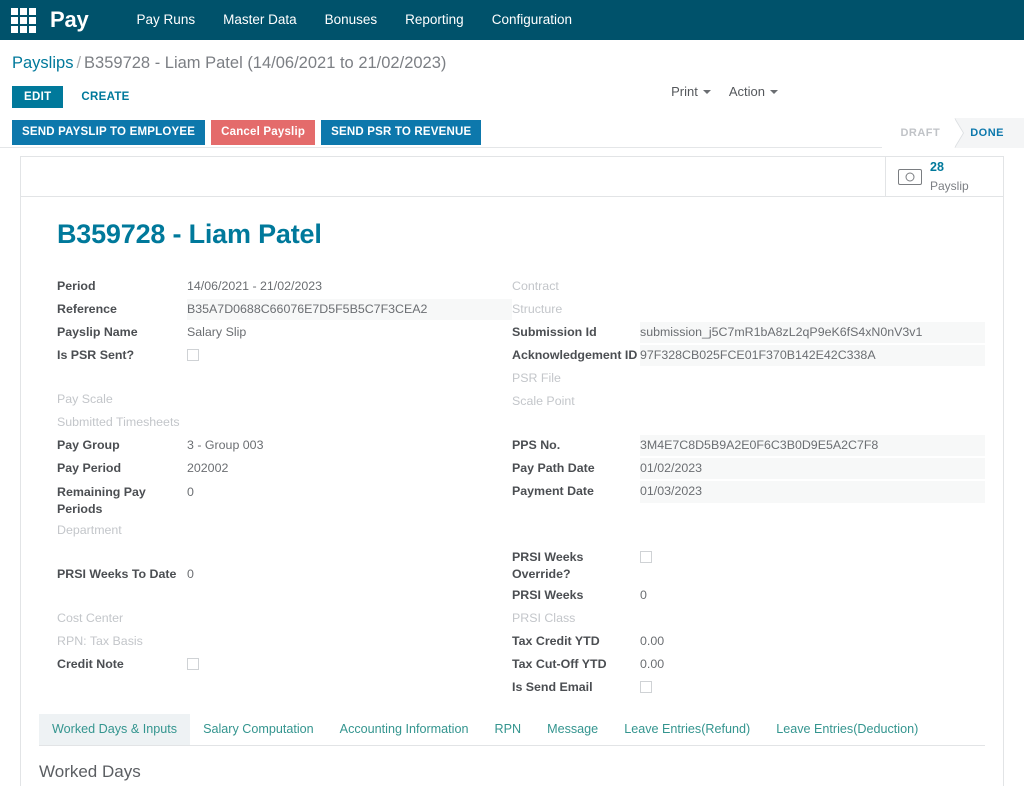 The height and width of the screenshot is (786, 1024). I want to click on tab-leave-entries-deduction: Leave Entries(Deduction), so click(847, 729).